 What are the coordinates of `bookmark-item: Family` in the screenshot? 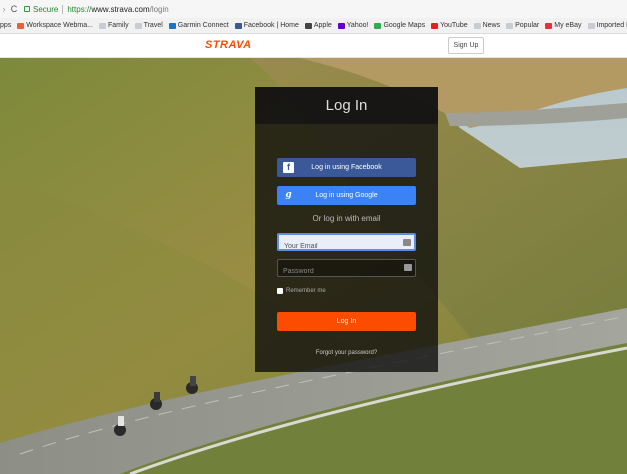 It's located at (113, 25).